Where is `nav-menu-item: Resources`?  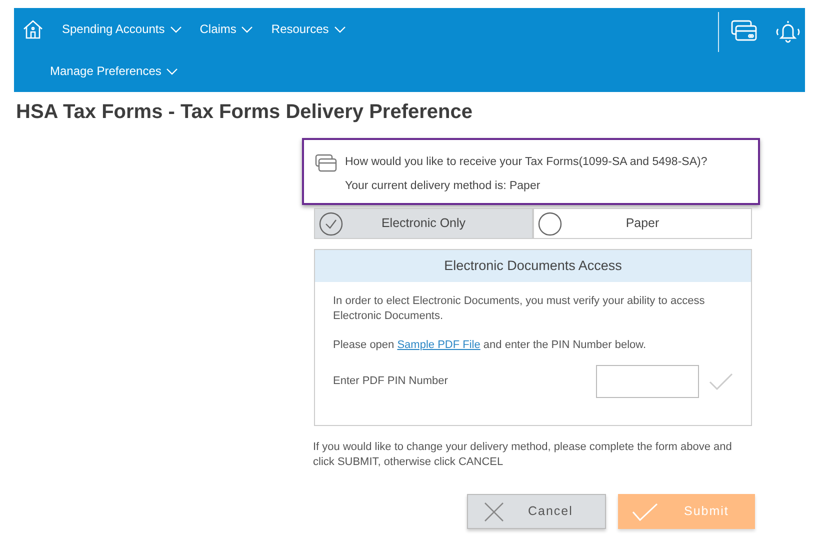 nav-menu-item: Resources is located at coordinates (308, 29).